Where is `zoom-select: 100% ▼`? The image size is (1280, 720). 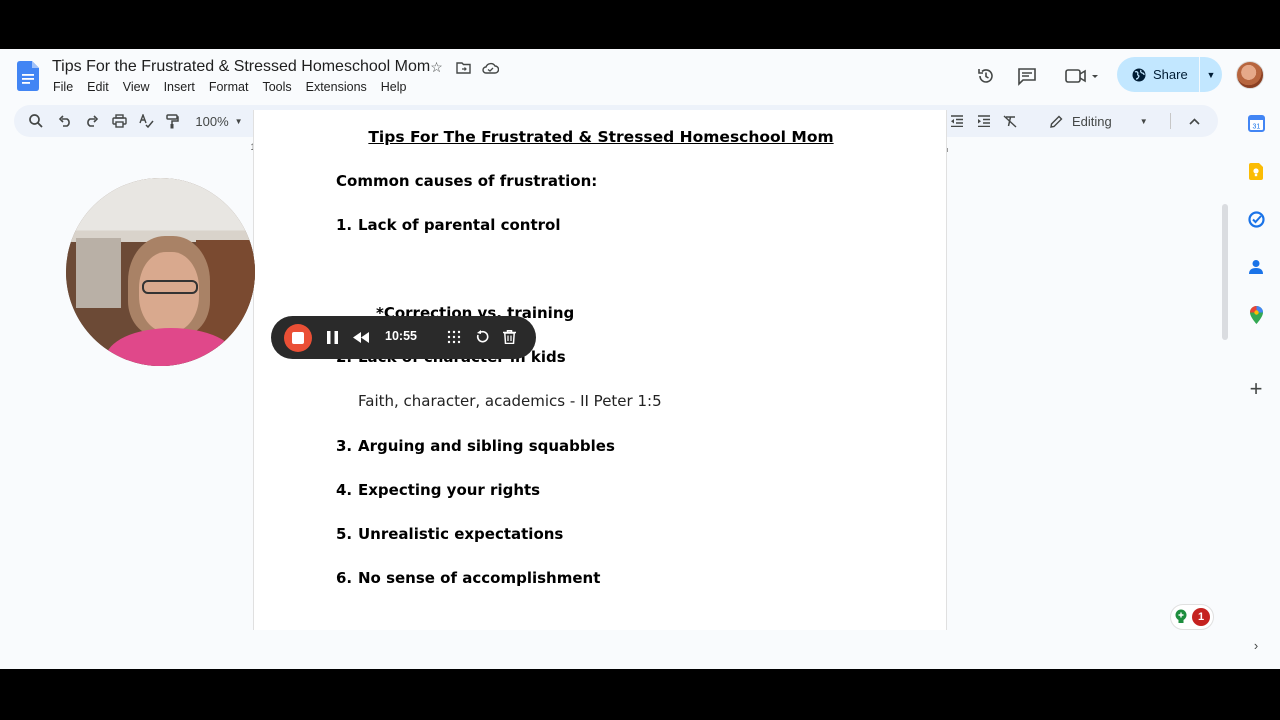 zoom-select: 100% ▼ is located at coordinates (219, 121).